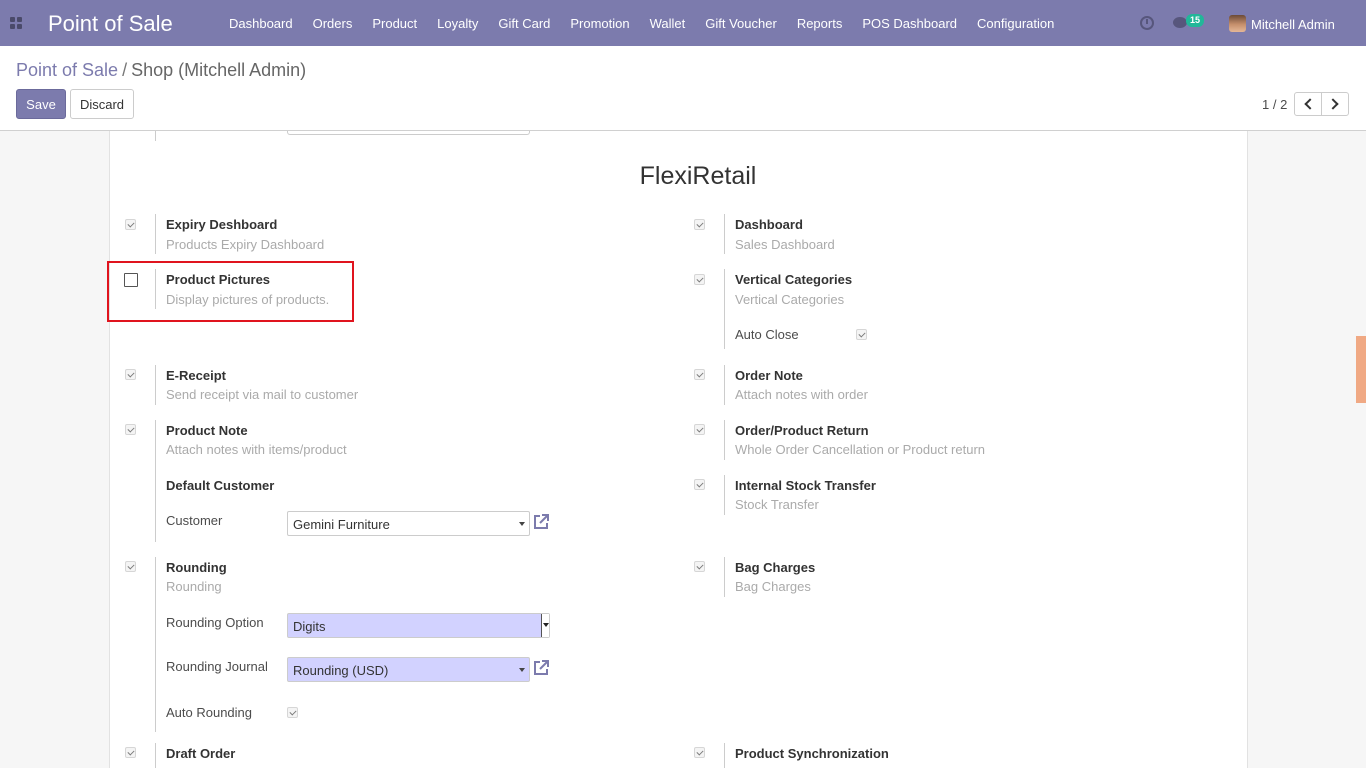 The image size is (1366, 768). Describe the element at coordinates (909, 23) in the screenshot. I see `menu-item-pos-dashboard: POS Dashboard` at that location.